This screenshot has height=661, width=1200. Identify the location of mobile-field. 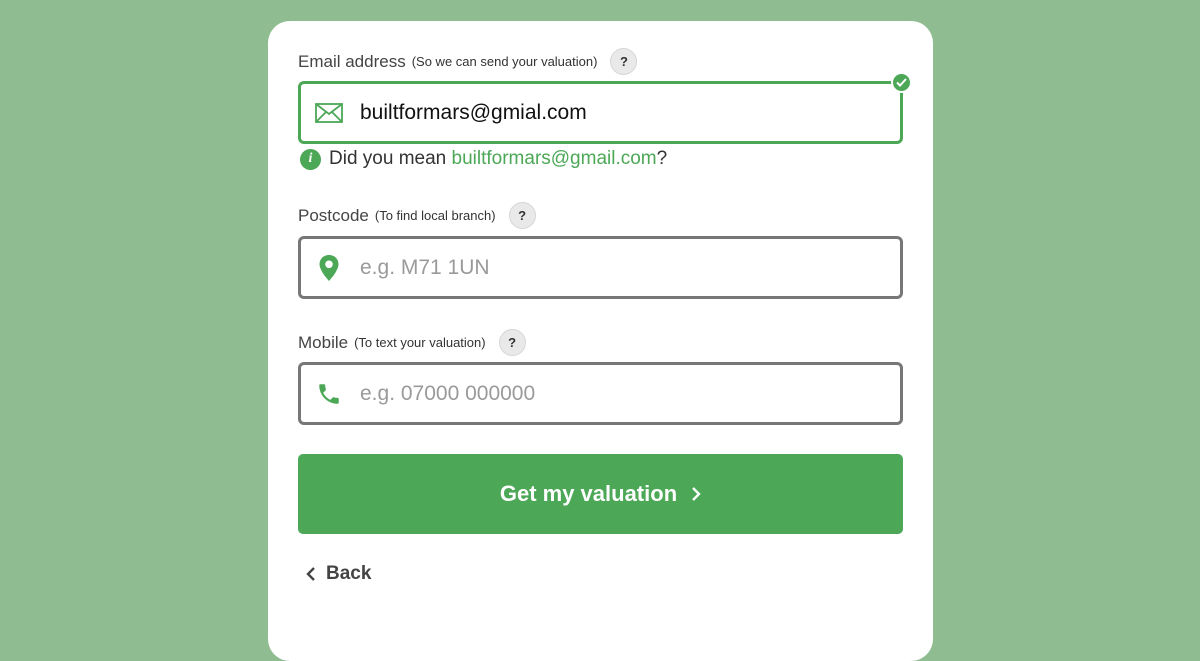
(600, 393).